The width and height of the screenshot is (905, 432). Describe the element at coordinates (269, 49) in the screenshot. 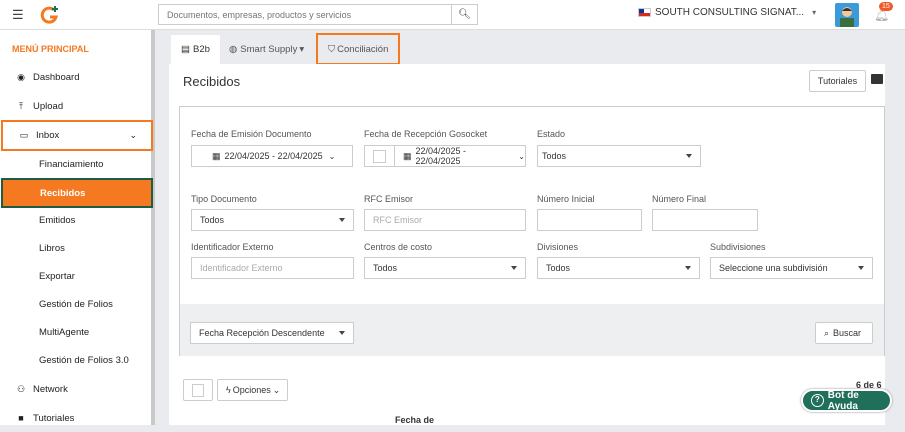

I see `tab-label: Smart Supply` at that location.